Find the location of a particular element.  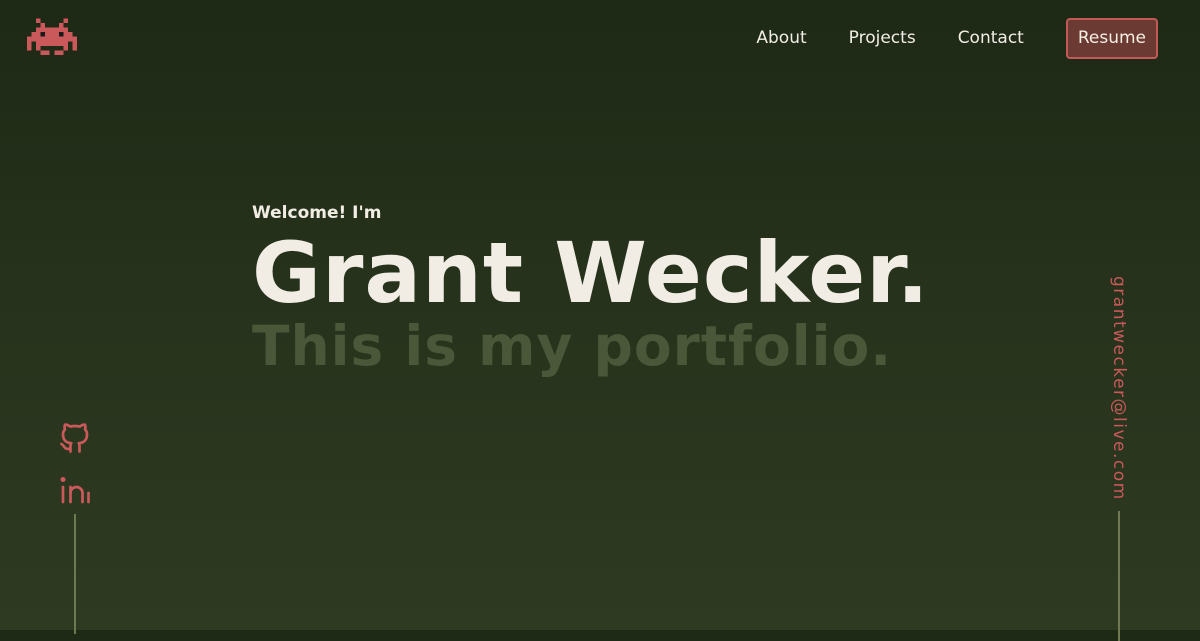

email-bar: grantwecker@live.com is located at coordinates (1119, 458).